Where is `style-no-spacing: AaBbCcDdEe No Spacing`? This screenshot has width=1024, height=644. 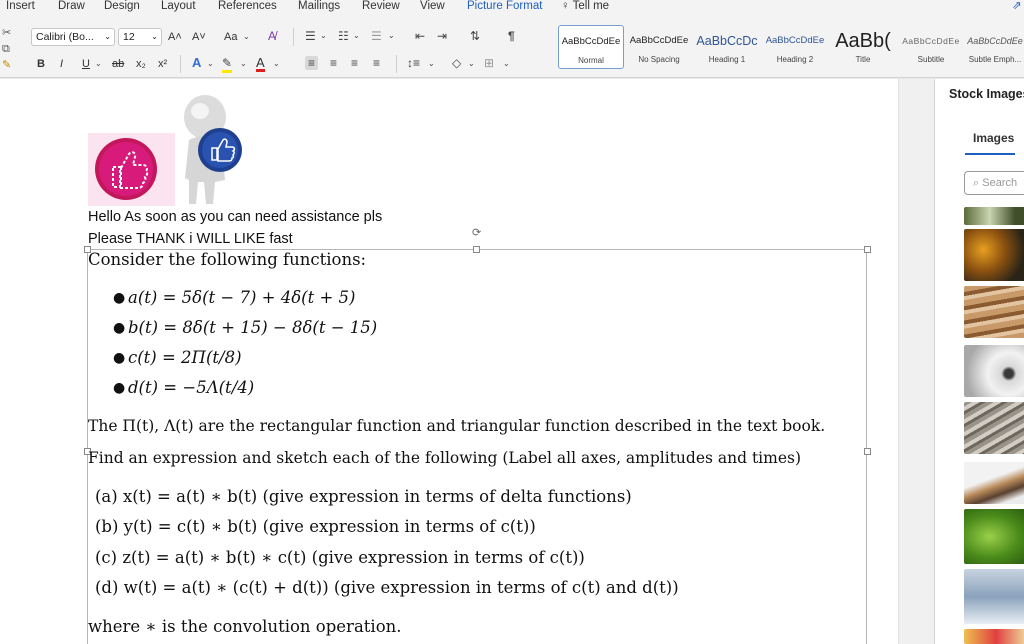
style-no-spacing: AaBbCcDdEe No Spacing is located at coordinates (659, 47).